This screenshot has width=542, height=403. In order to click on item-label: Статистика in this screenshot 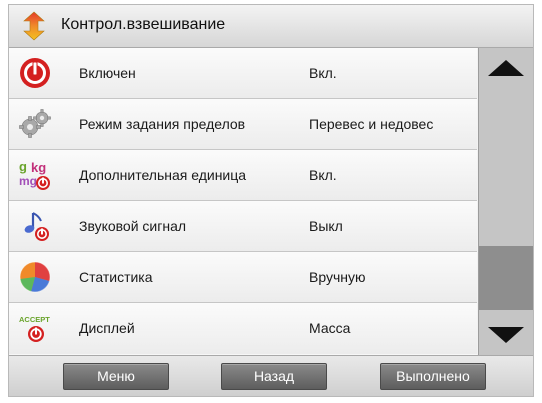, I will do `click(116, 277)`.